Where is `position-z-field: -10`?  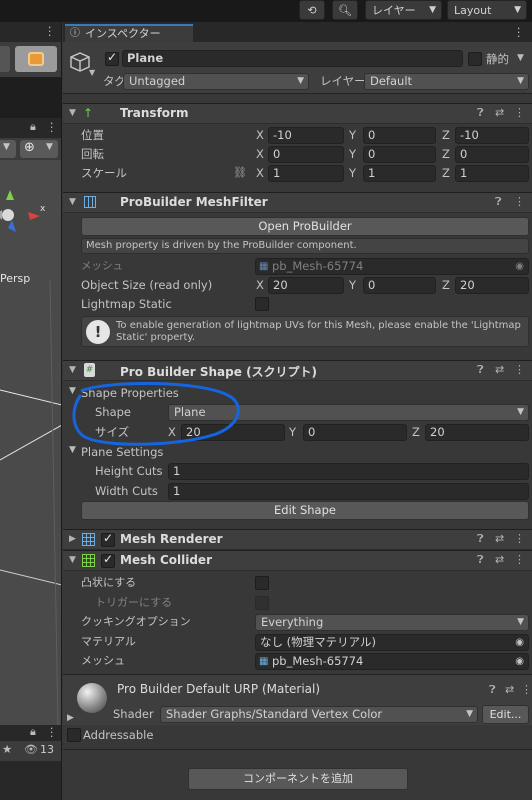 position-z-field: -10 is located at coordinates (492, 135).